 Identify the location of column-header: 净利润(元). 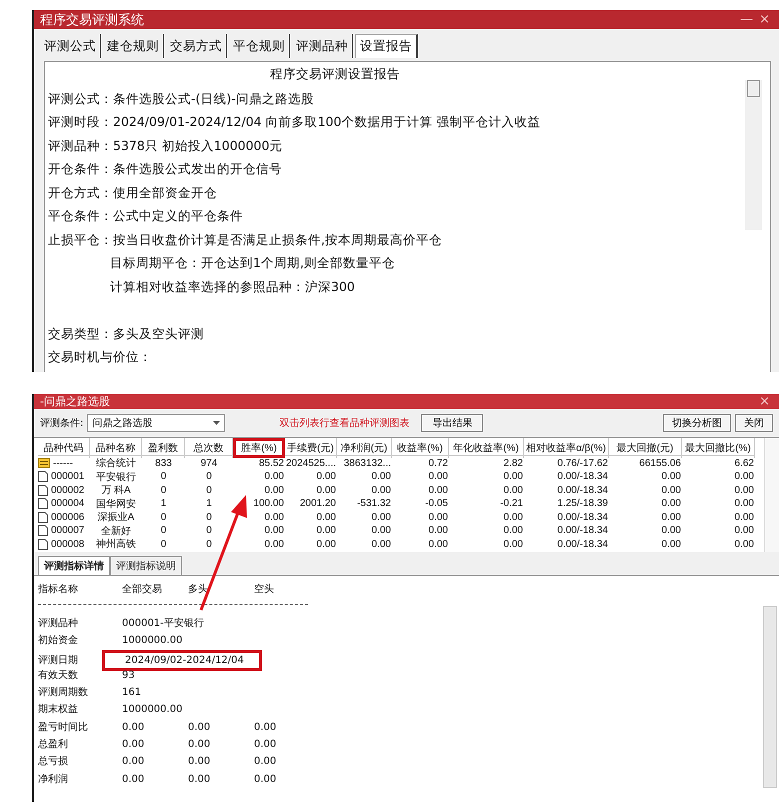
(364, 448).